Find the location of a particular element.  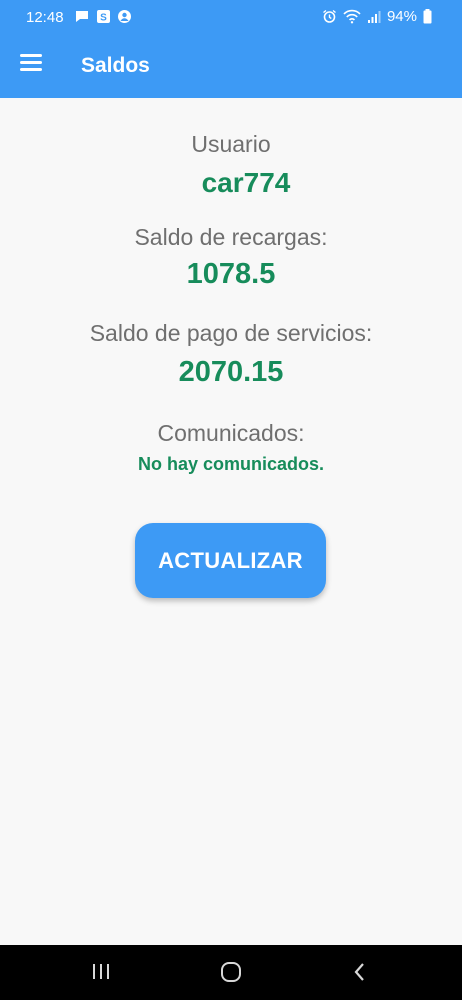

status-time: 12:48 is located at coordinates (45, 17).